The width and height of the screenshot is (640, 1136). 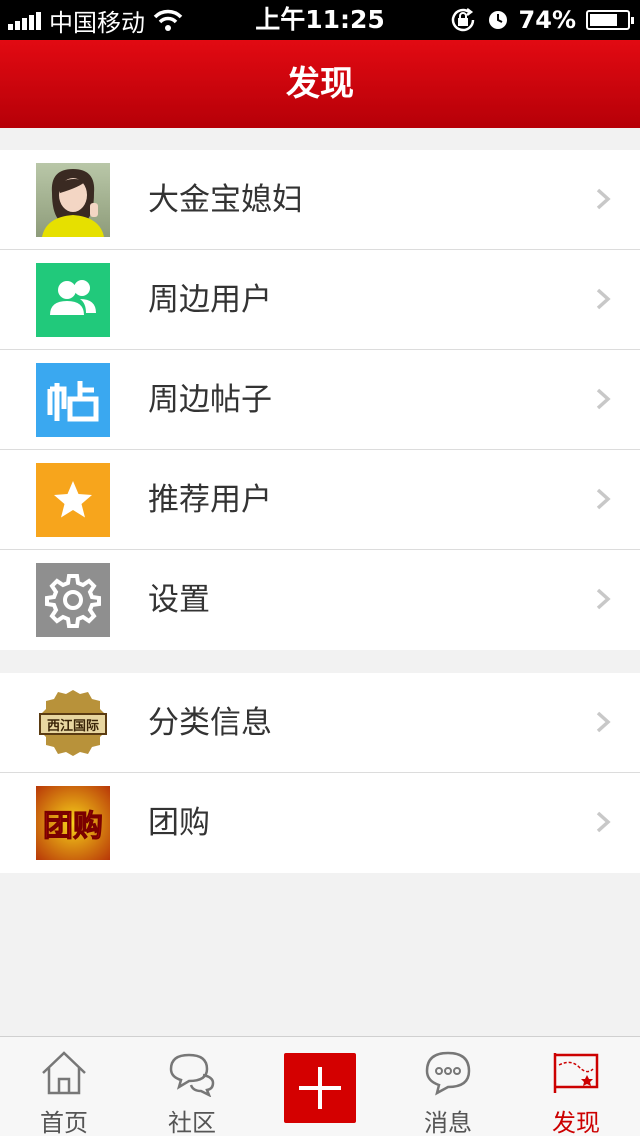 I want to click on tab-messages: 消息, so click(x=448, y=1086).